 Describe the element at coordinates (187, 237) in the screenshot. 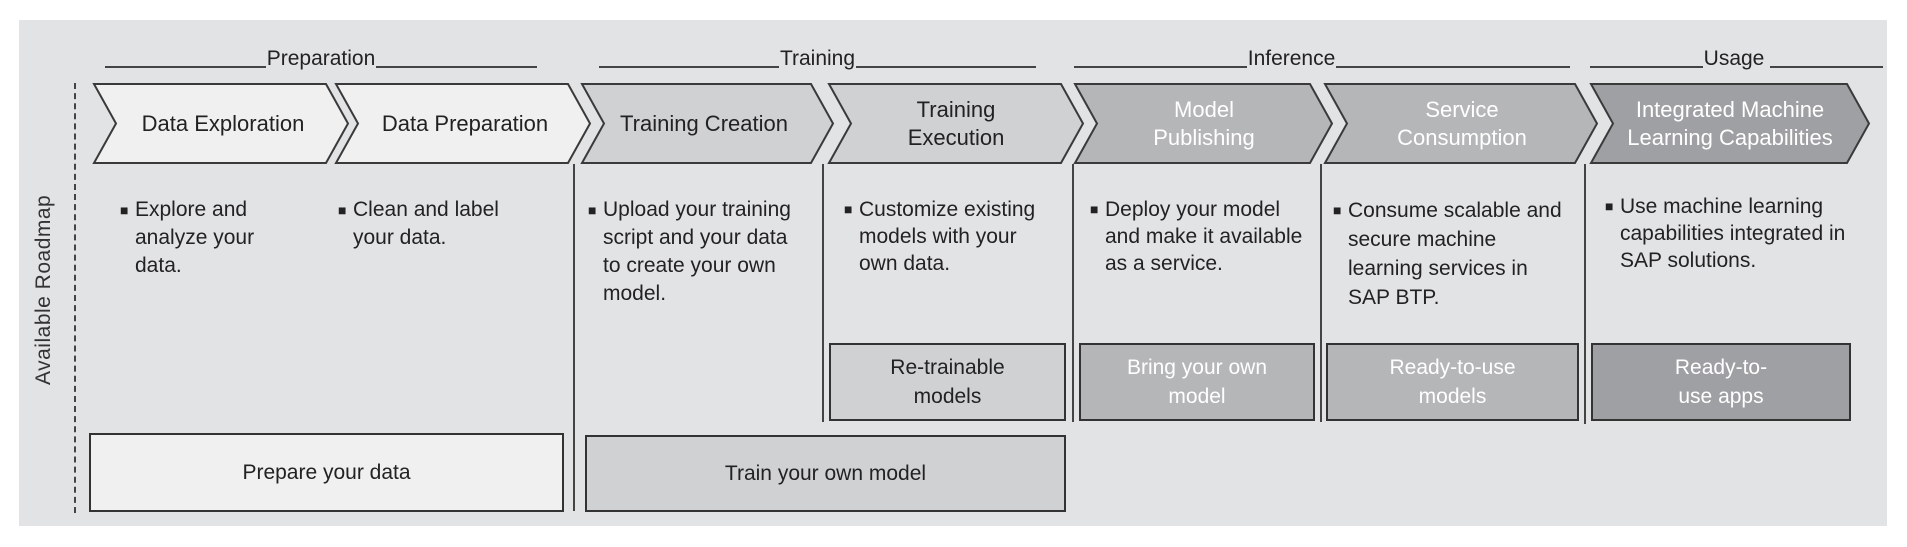

I see `step-description: ■ Explore and analyze your data.` at that location.